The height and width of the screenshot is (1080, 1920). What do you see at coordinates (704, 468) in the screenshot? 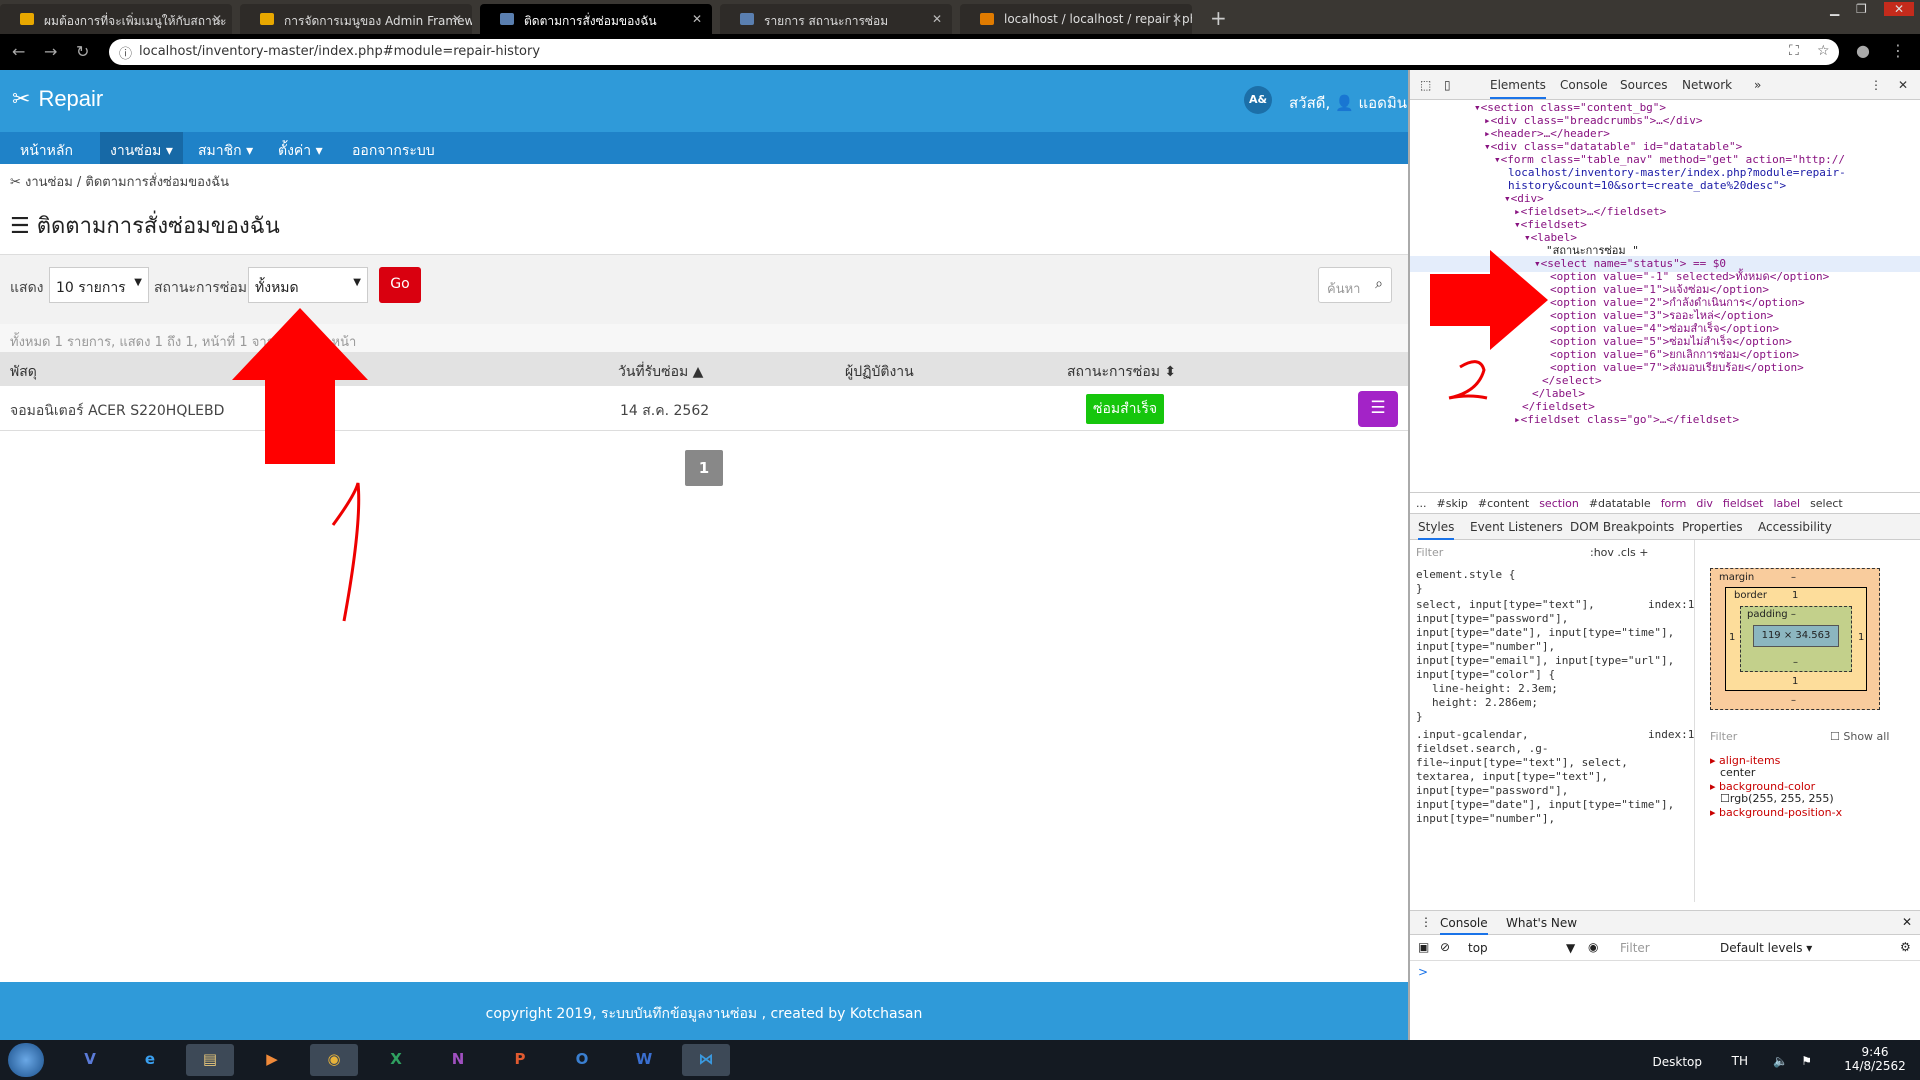
I see `pagination-page: 1` at bounding box center [704, 468].